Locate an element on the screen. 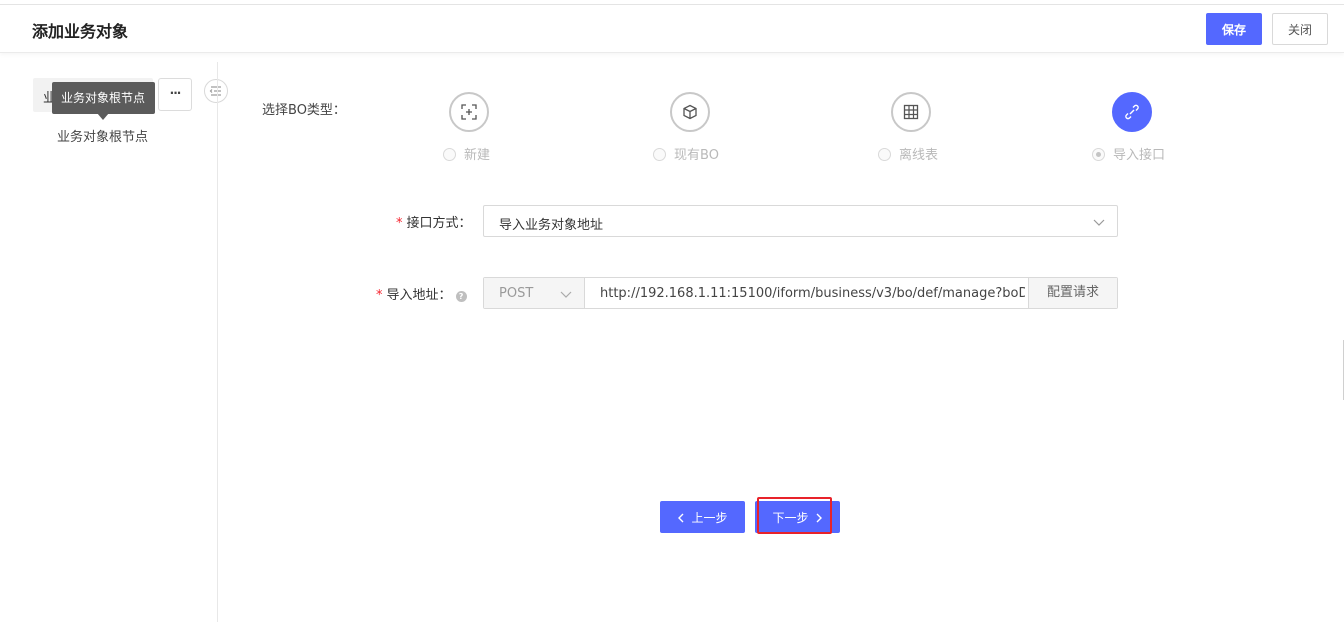  http-method-select: POST is located at coordinates (534, 293).